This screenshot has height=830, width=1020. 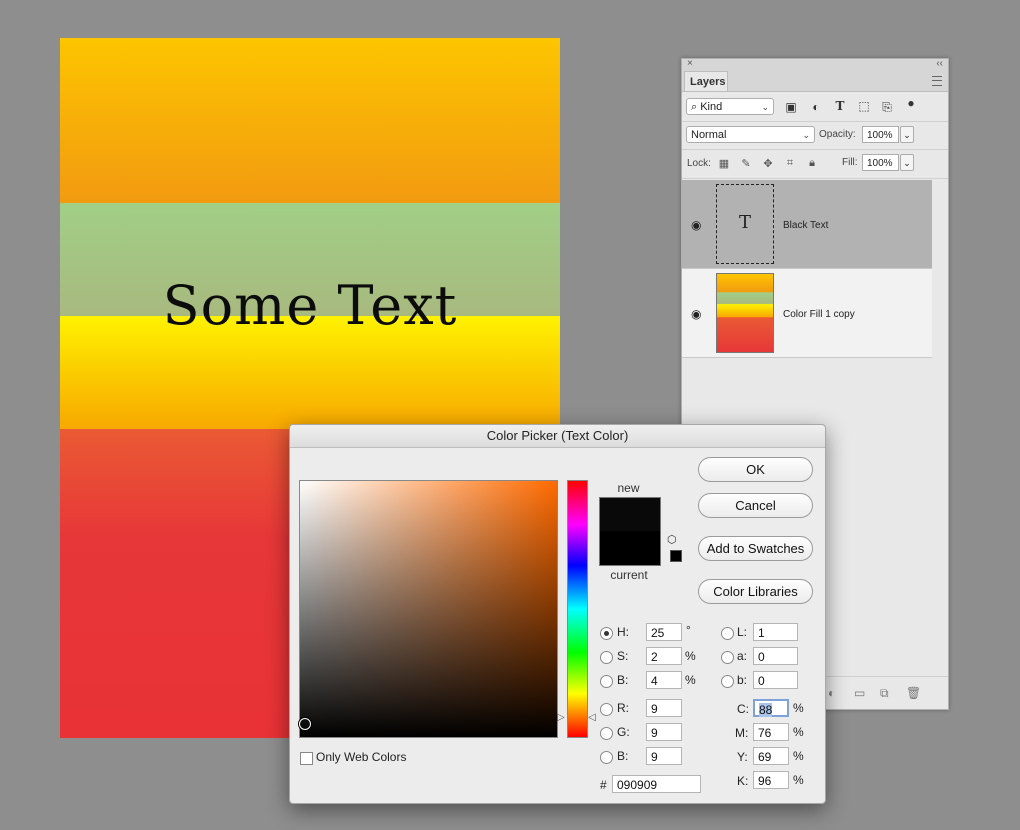 What do you see at coordinates (606, 733) in the screenshot?
I see `g-radio` at bounding box center [606, 733].